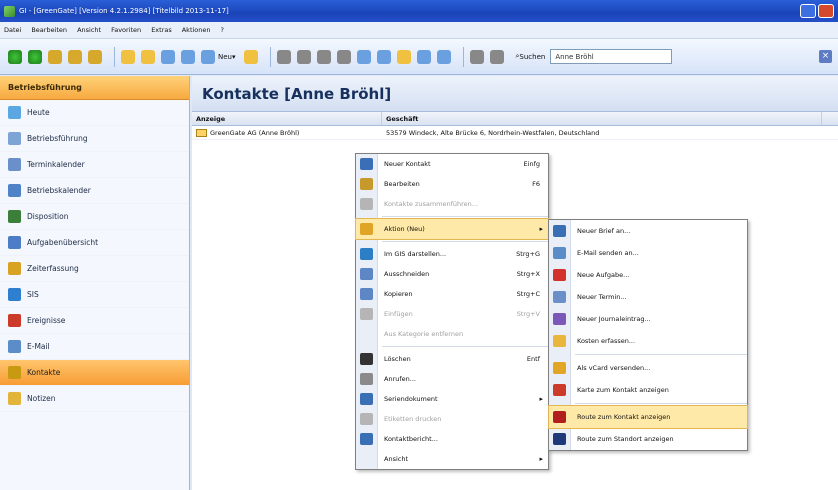 The width and height of the screenshot is (838, 490). Describe the element at coordinates (94, 191) in the screenshot. I see `sidebar-item-betriebskalender: Betriebskalender` at that location.